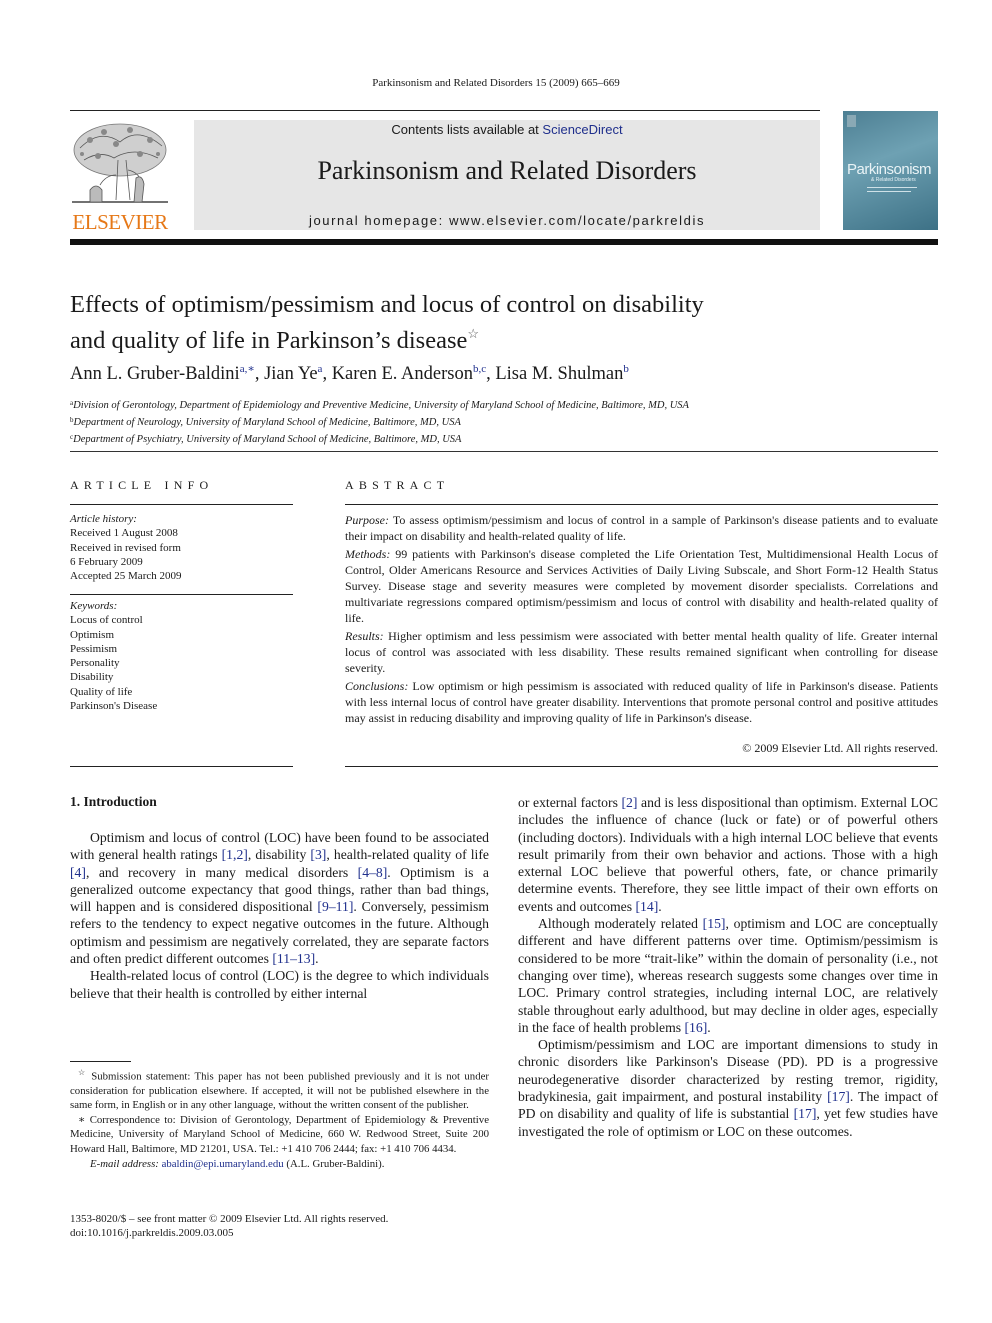  I want to click on author-name: Jian Ye, so click(290, 374).